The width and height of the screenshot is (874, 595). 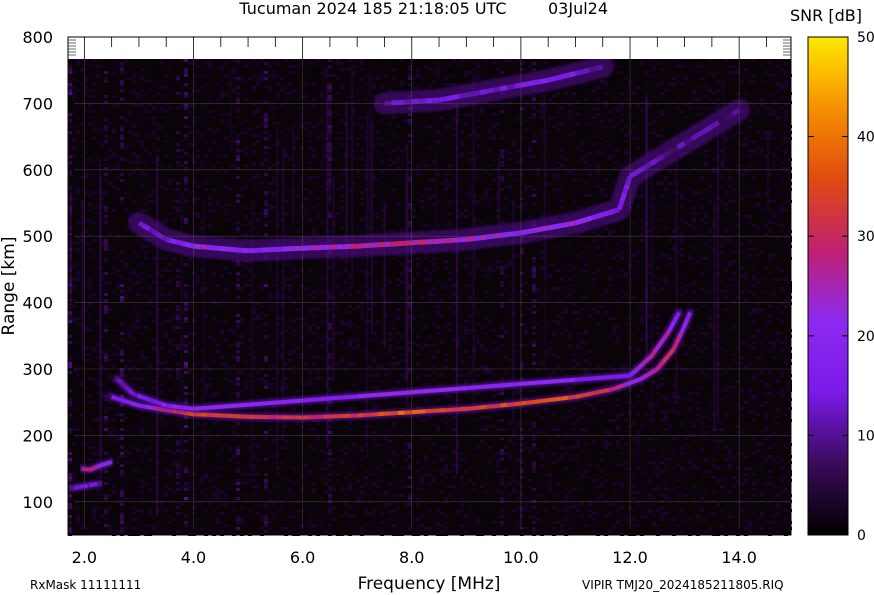 I want to click on chart-date: 03Jul24, so click(x=578, y=9).